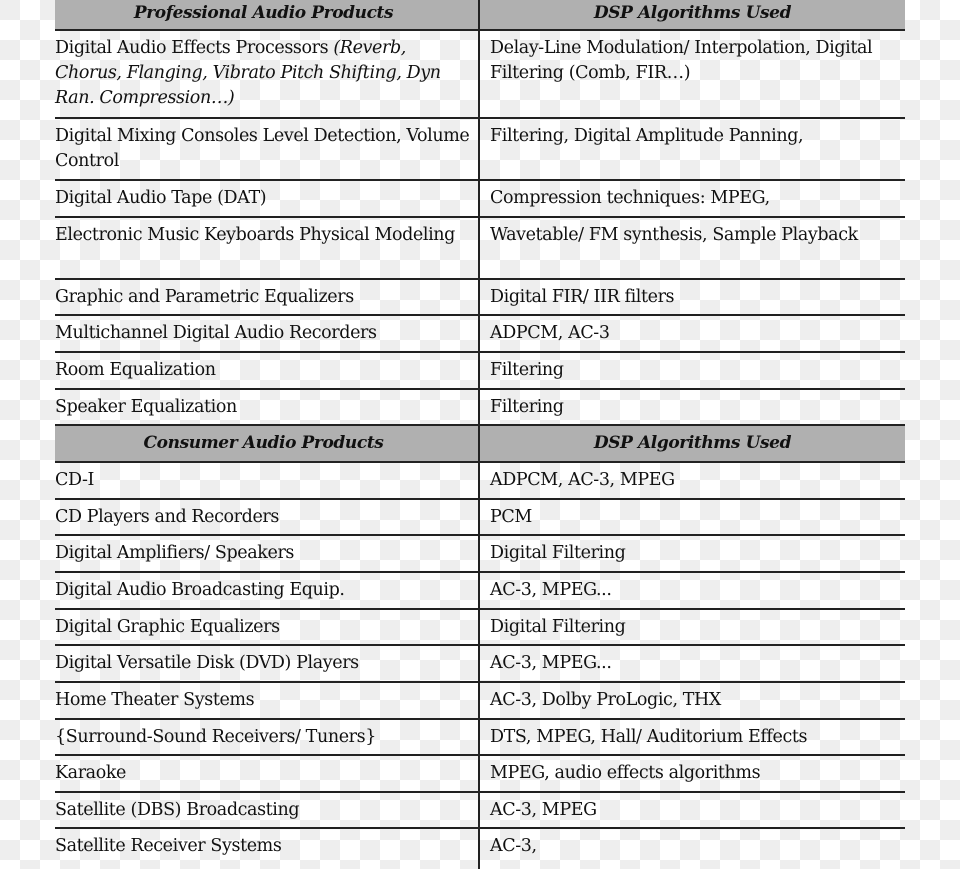 This screenshot has height=869, width=960. What do you see at coordinates (267, 443) in the screenshot?
I see `header-products: Consumer Audio Products` at bounding box center [267, 443].